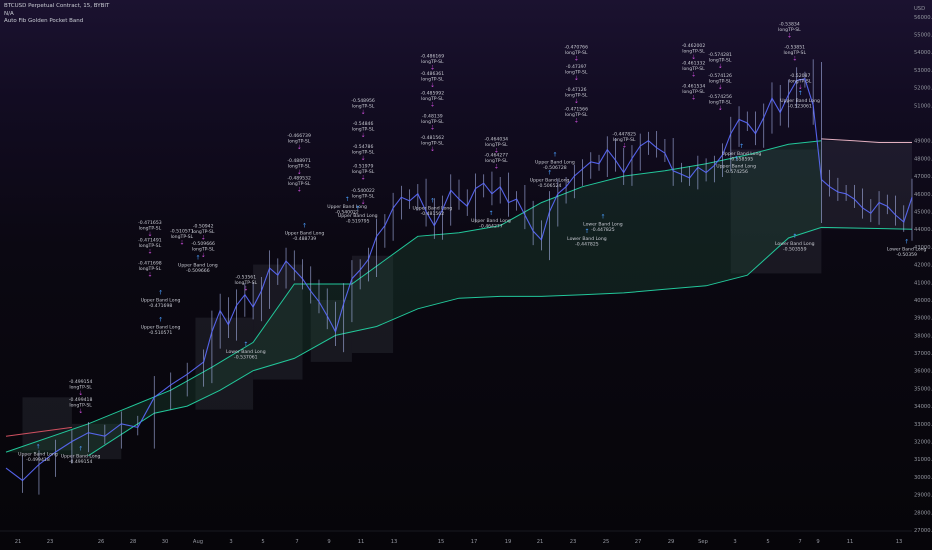 This screenshot has width=932, height=550. What do you see at coordinates (491, 227) in the screenshot?
I see `signal-value-label: -0.464277` at bounding box center [491, 227].